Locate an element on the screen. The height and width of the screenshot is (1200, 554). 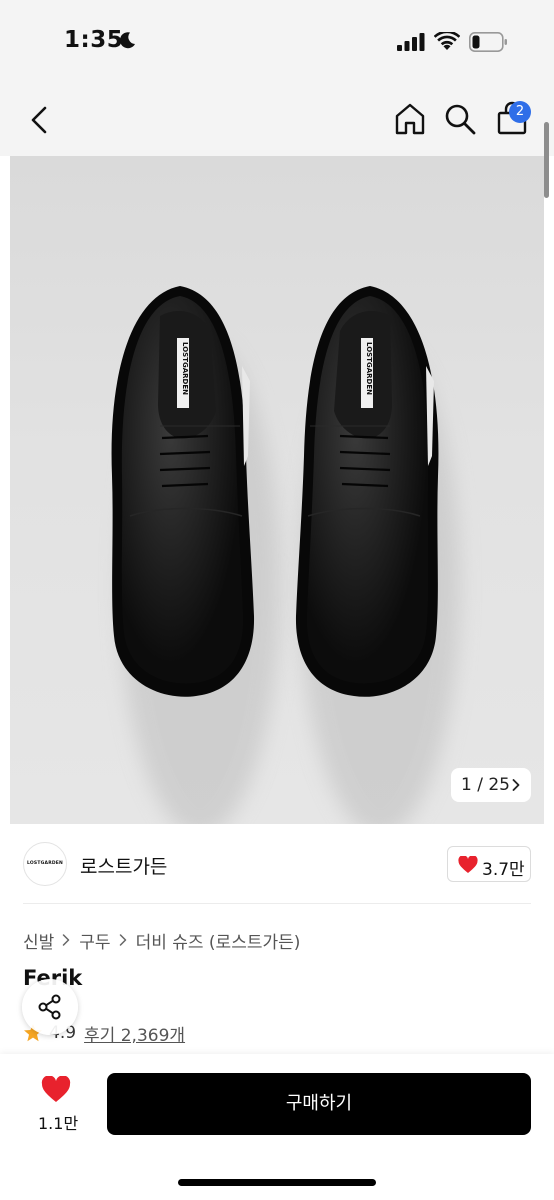
divider is located at coordinates (277, 903).